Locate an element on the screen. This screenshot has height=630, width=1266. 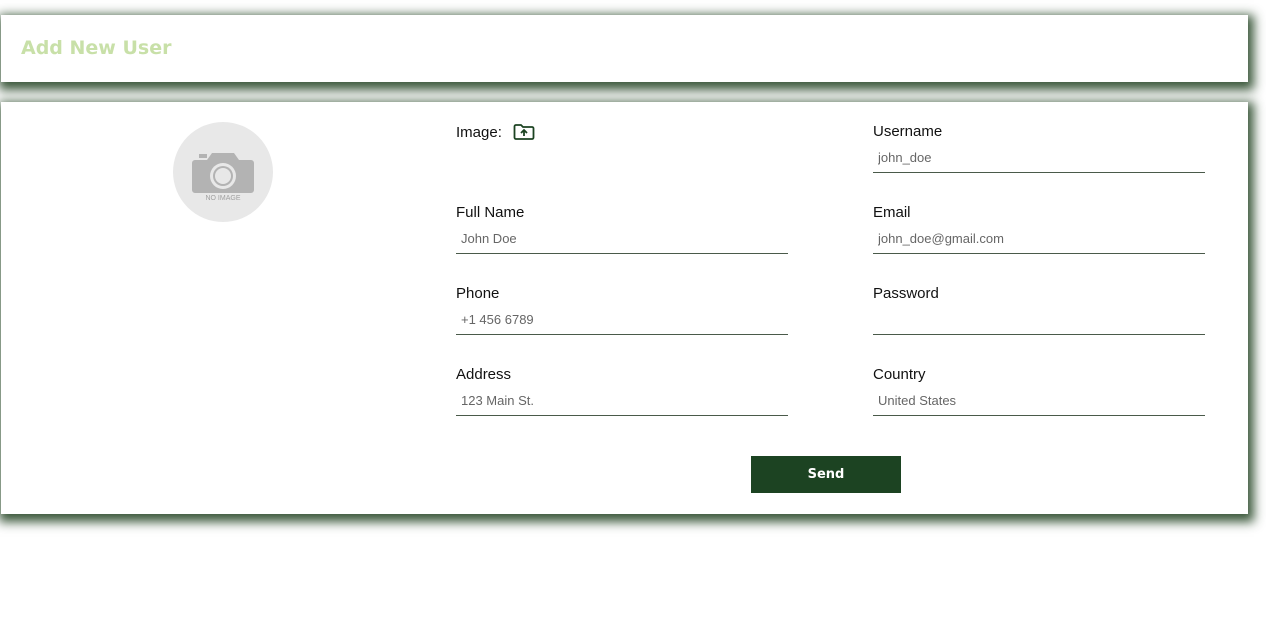
country-field-group: Country is located at coordinates (1039, 390).